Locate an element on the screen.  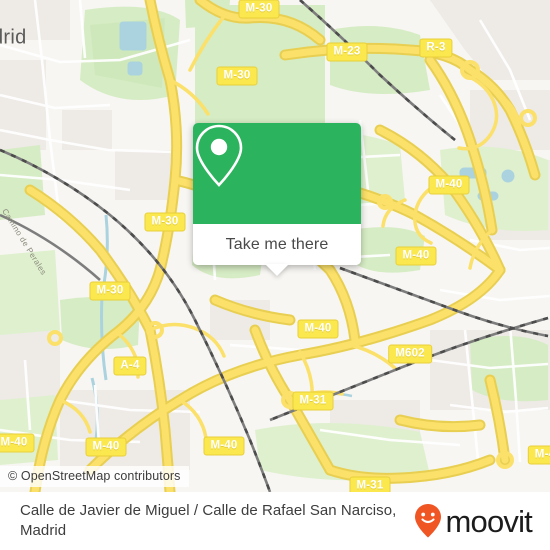
osm-attribution: © OpenStreetMap contributors is located at coordinates (94, 476).